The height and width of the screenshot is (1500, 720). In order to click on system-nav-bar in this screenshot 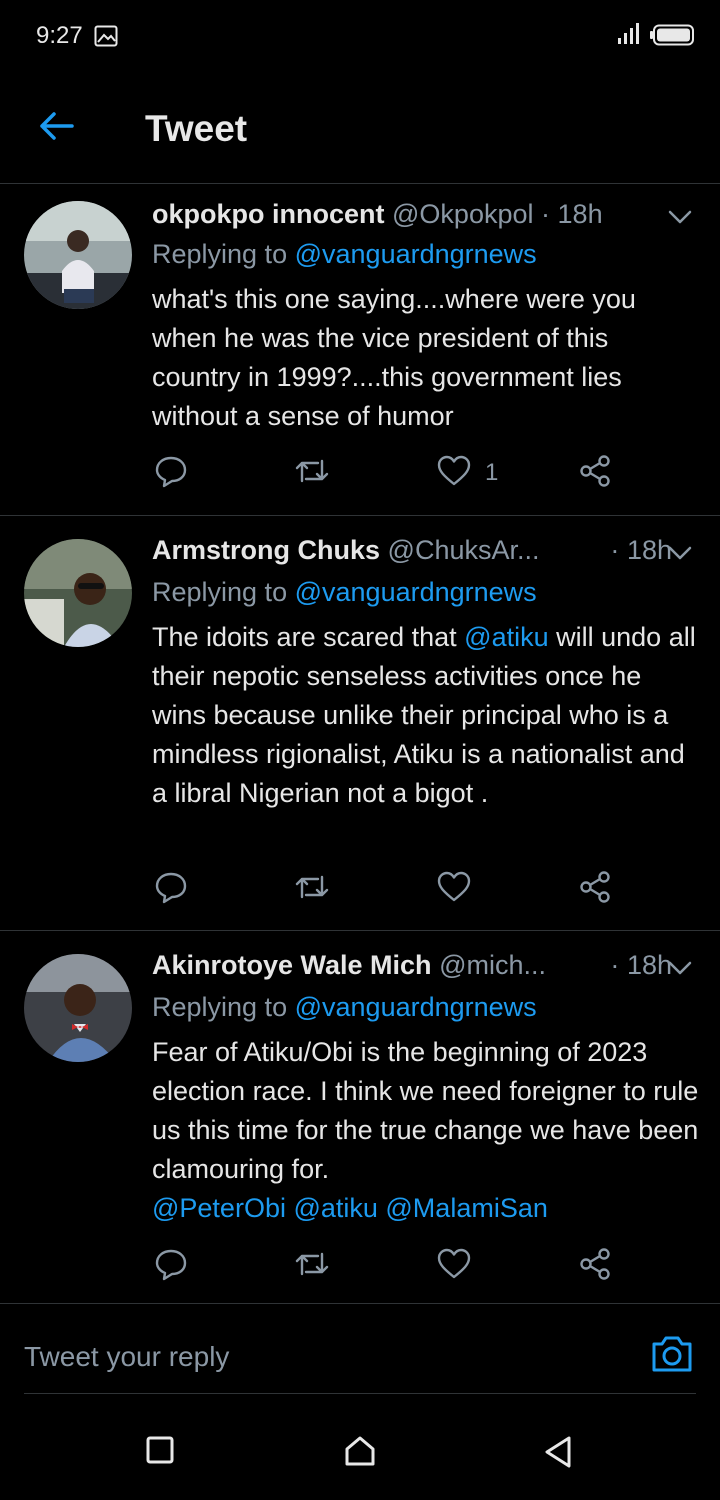, I will do `click(360, 1455)`.